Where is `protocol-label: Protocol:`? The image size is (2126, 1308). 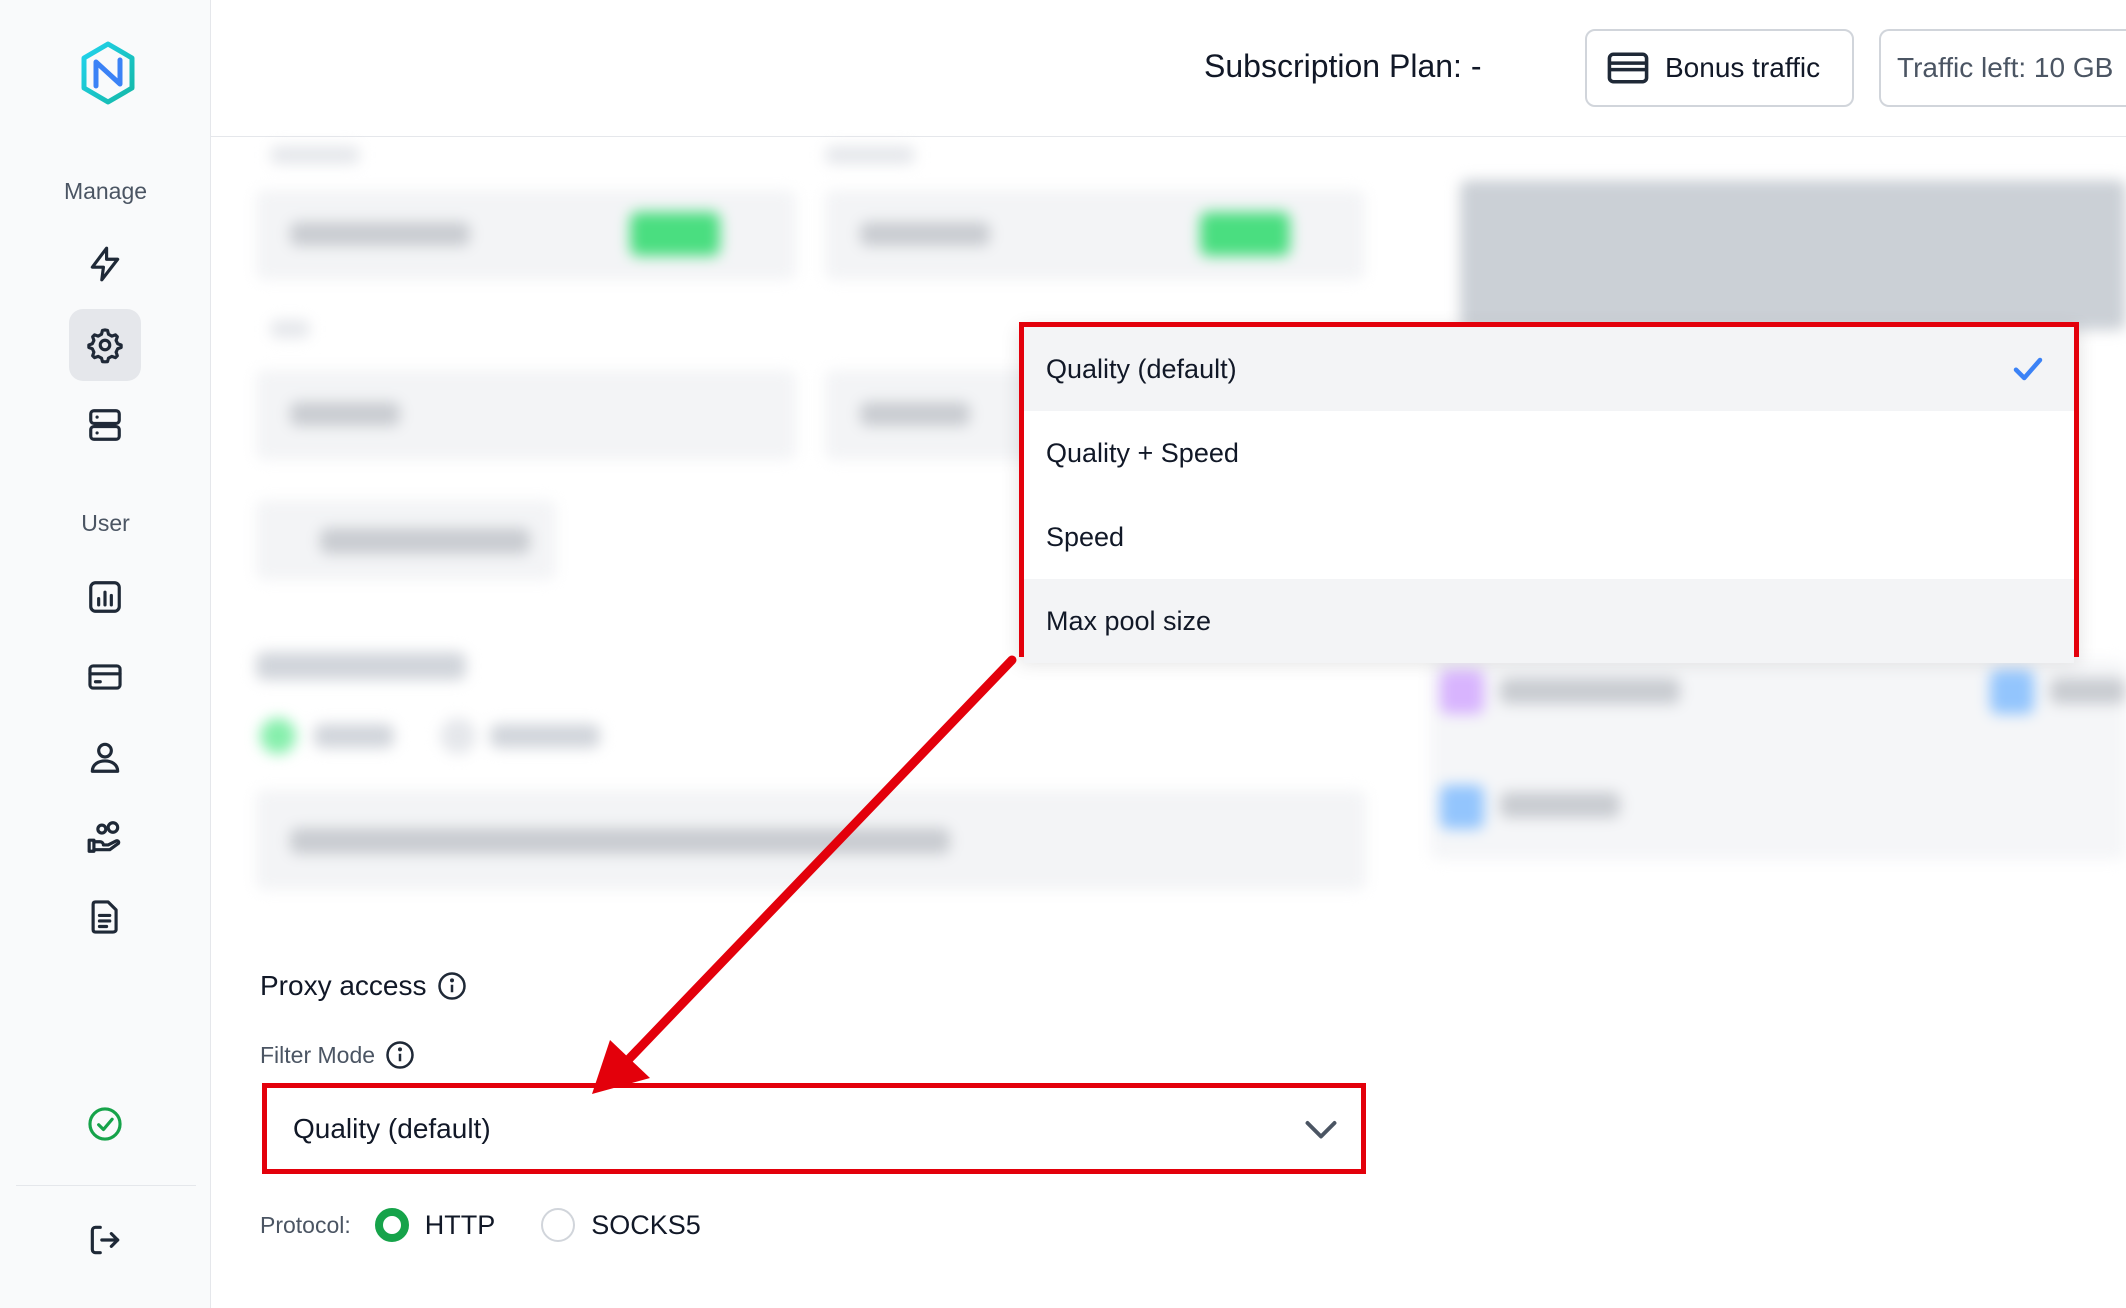
protocol-label: Protocol: is located at coordinates (305, 1224).